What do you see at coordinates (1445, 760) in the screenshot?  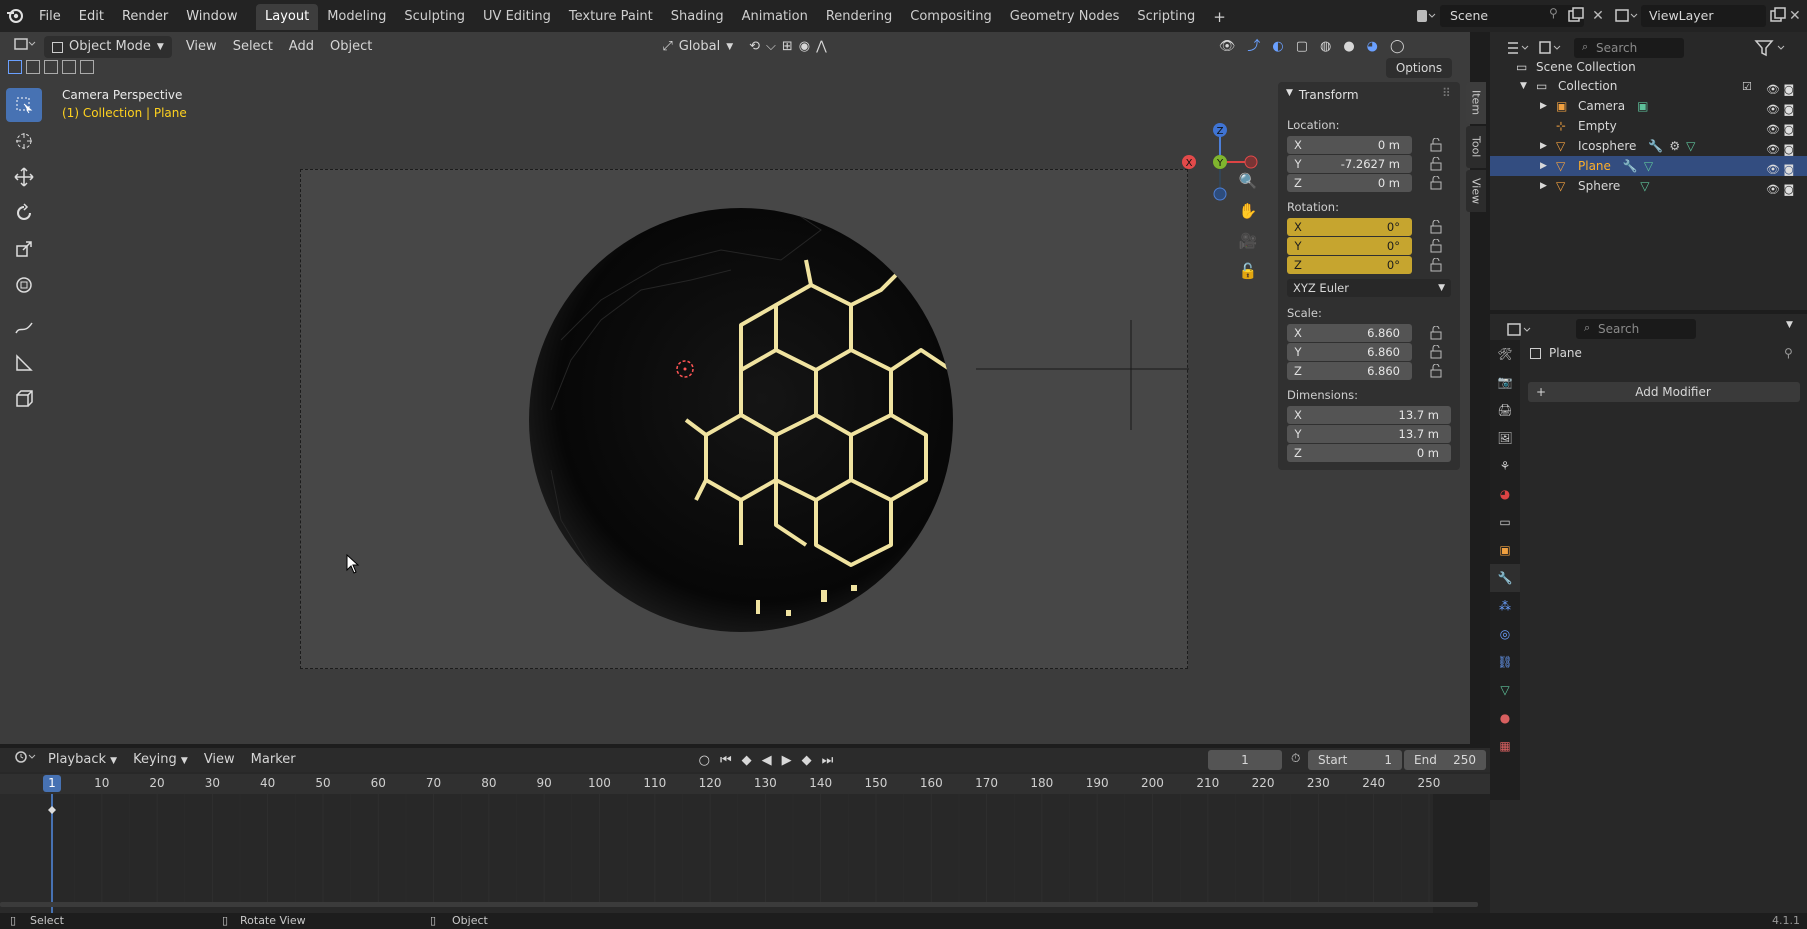 I see `end-frame-field: End 250` at bounding box center [1445, 760].